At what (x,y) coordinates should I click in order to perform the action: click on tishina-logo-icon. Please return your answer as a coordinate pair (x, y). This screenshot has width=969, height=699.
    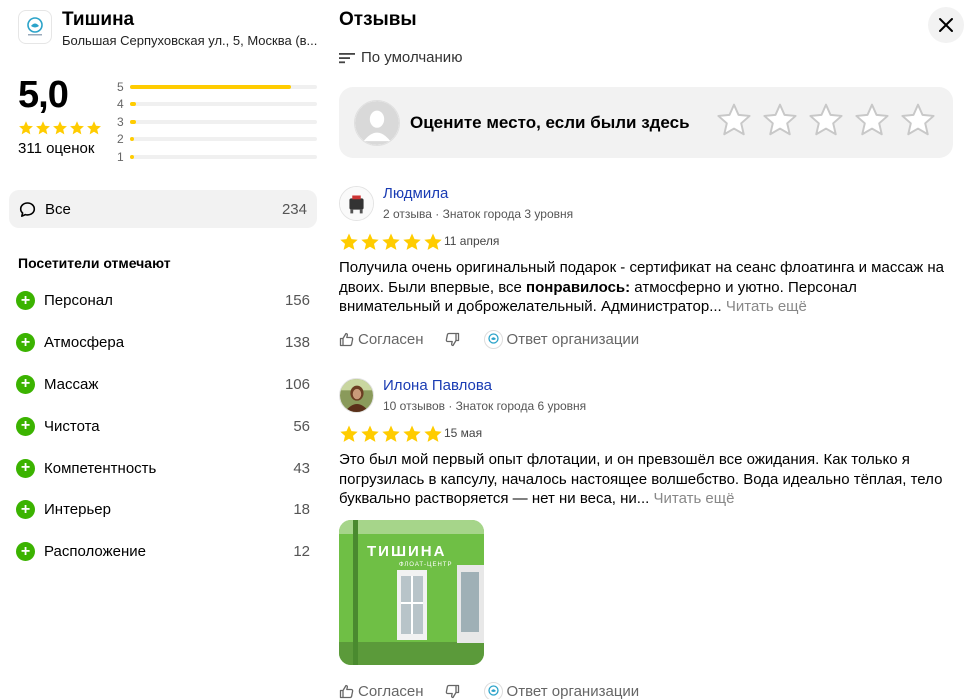
    Looking at the image, I should click on (35, 27).